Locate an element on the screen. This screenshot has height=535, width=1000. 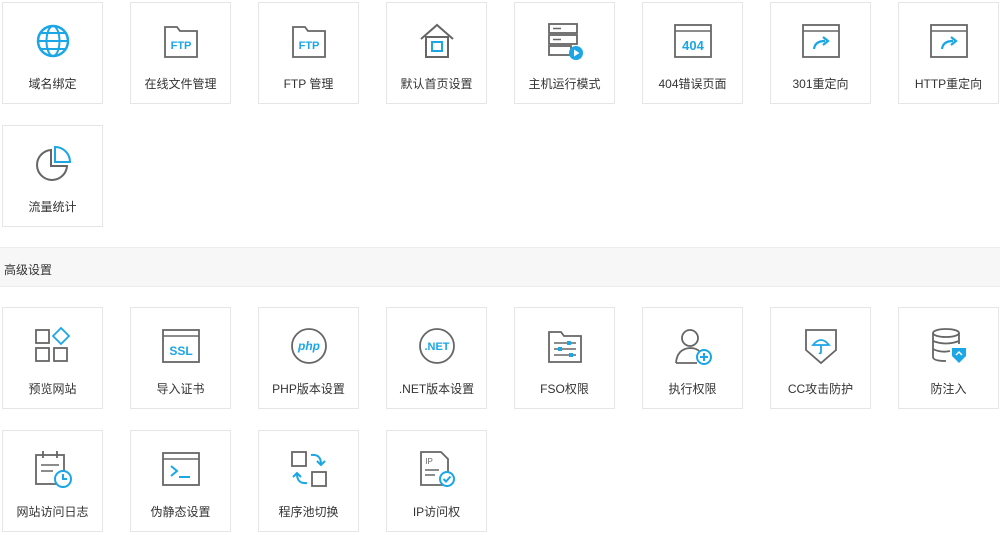
server-play-icon is located at coordinates (565, 41).